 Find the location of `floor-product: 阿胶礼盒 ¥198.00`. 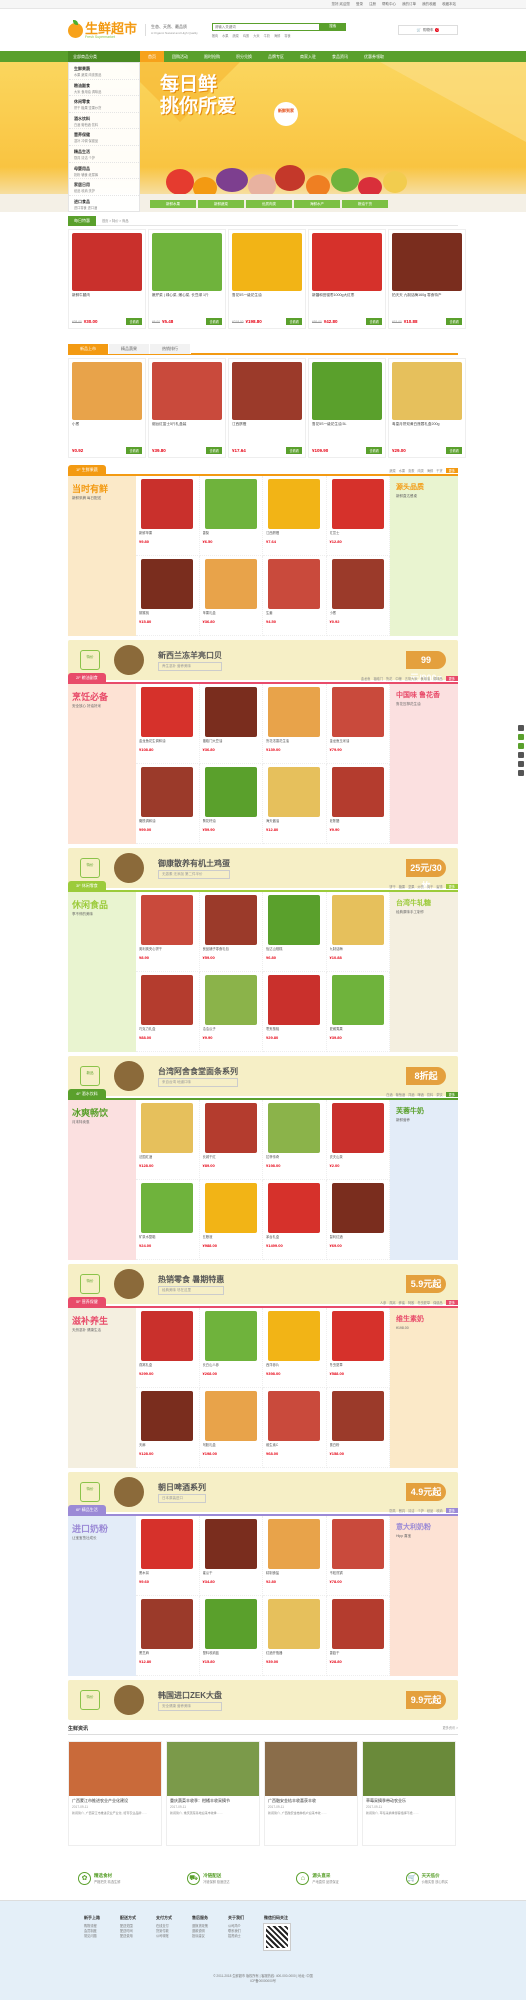

floor-product: 阿胶礼盒 ¥198.00 is located at coordinates (231, 1428).